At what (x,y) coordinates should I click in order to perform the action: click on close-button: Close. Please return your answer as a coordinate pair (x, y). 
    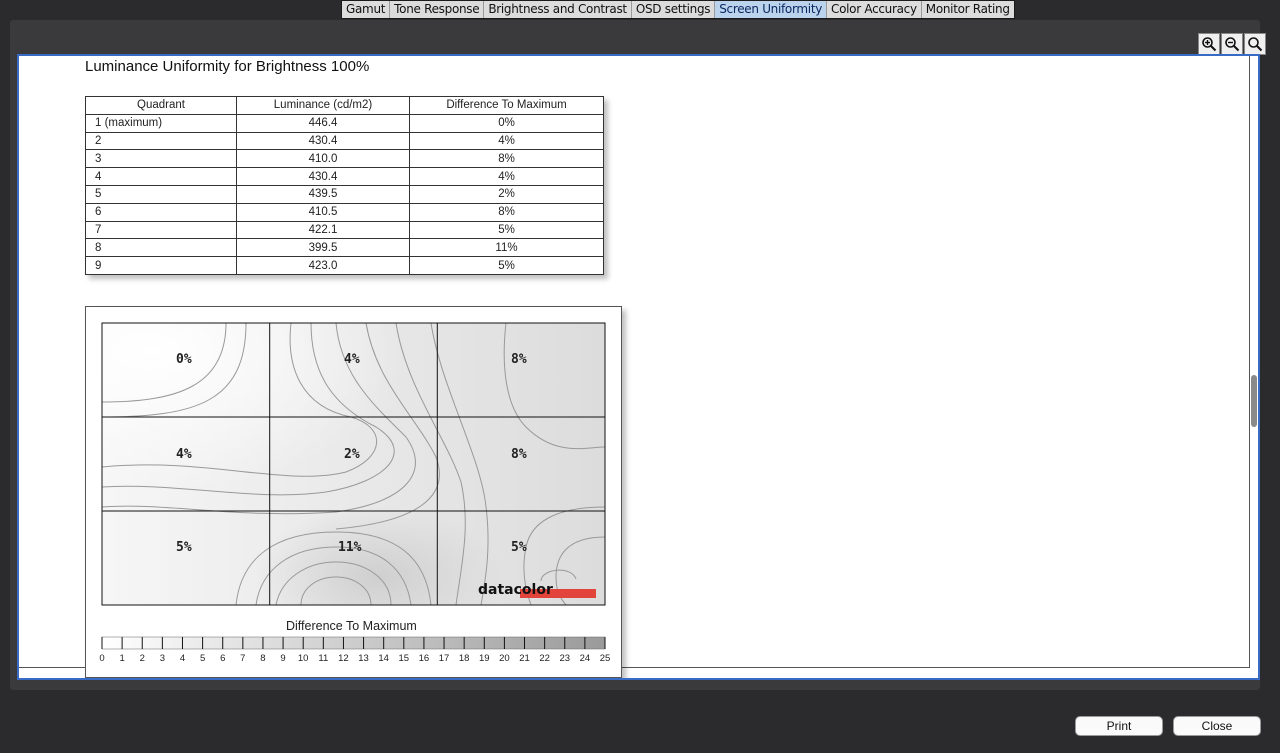
    Looking at the image, I should click on (1217, 726).